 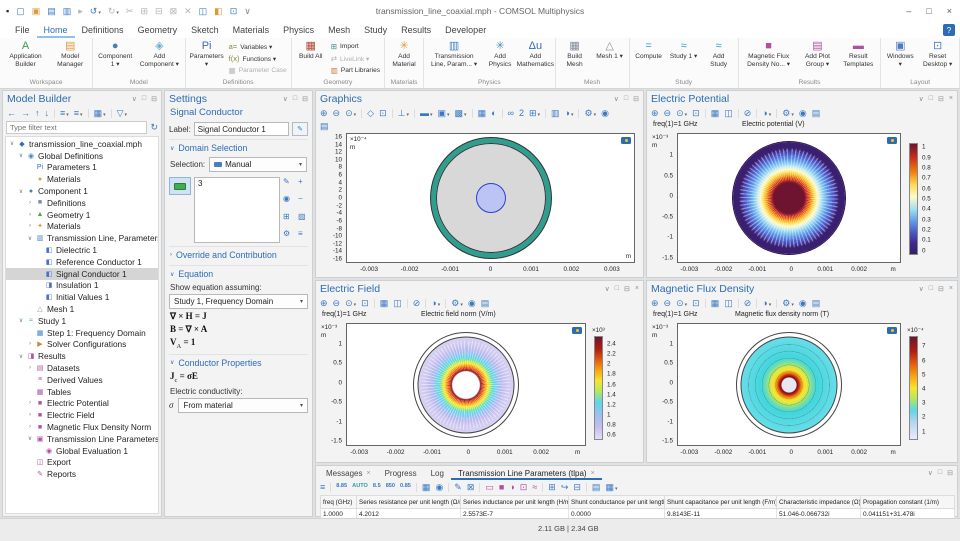 I want to click on add-mathematics-button: Δu Add Mathematics, so click(x=535, y=54).